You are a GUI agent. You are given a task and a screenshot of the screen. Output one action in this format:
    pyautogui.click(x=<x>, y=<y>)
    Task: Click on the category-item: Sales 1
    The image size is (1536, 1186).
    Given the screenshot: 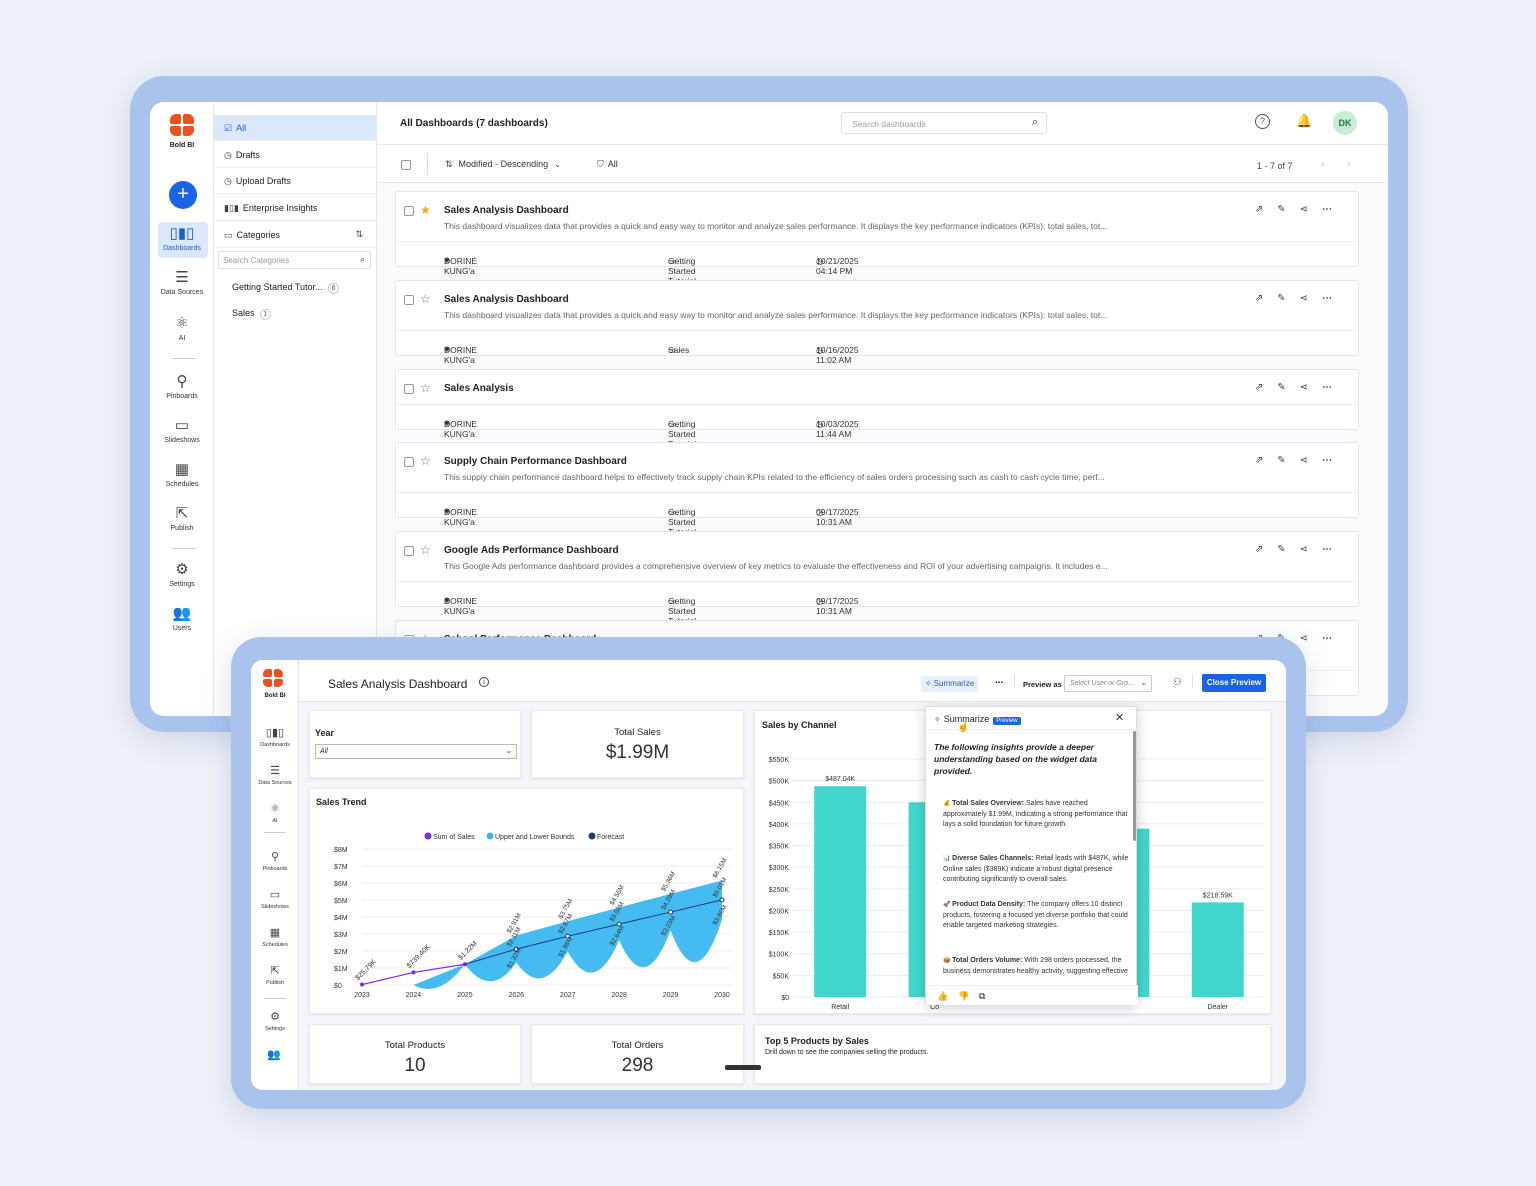 What is the action you would take?
    pyautogui.click(x=295, y=313)
    